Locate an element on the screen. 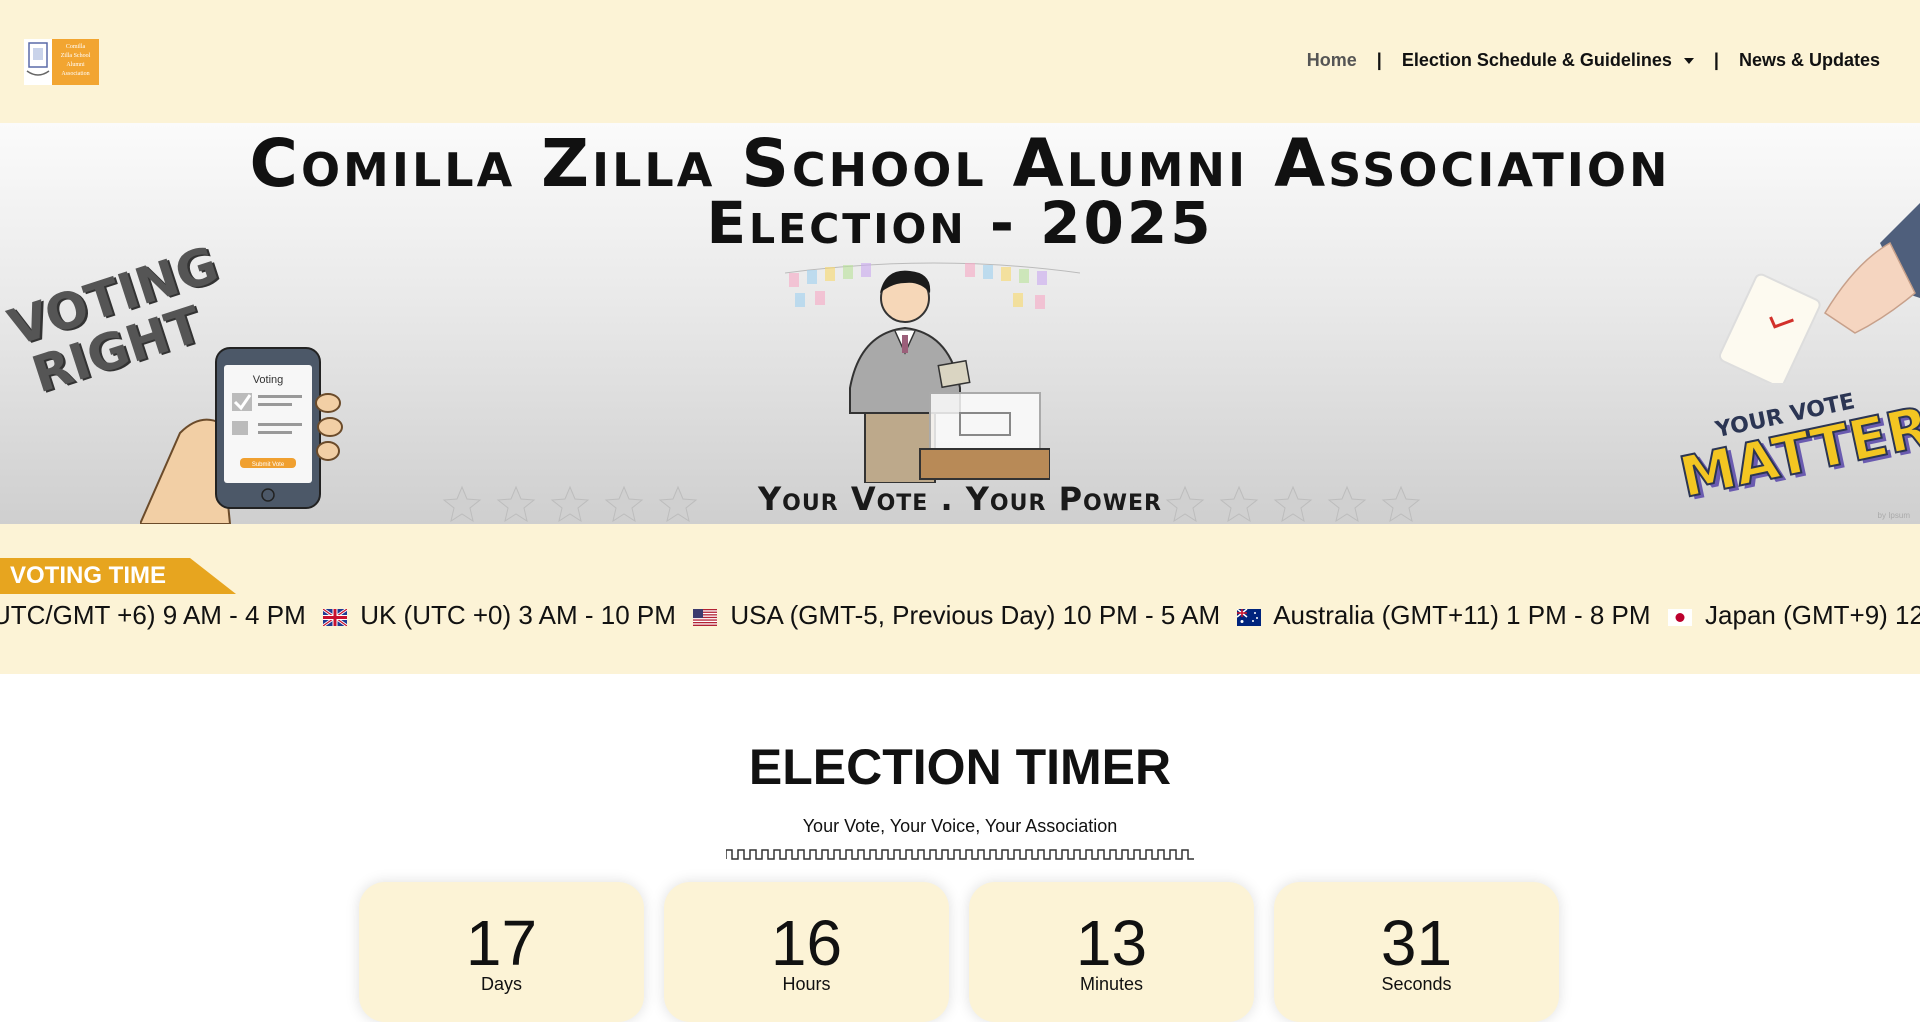 The width and height of the screenshot is (1920, 1022). ticker-item-uk: UK (UTC +0) 3 AM - 10 PM is located at coordinates (518, 615).